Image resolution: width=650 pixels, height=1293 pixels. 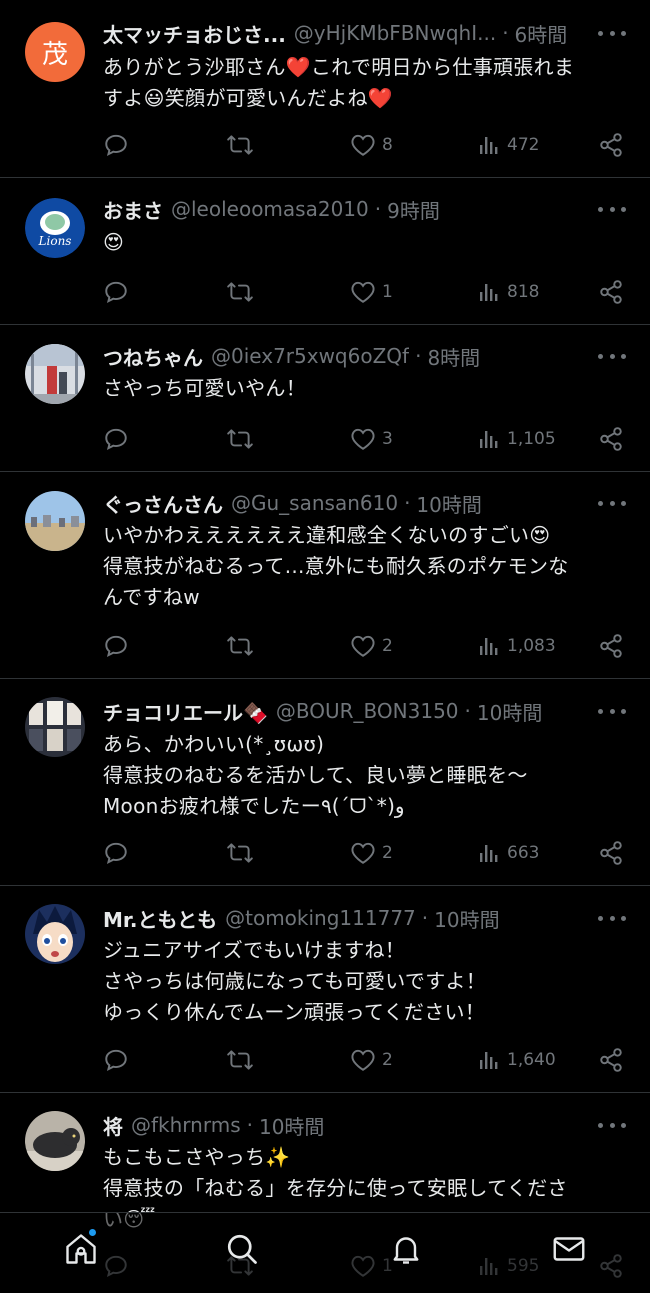 I want to click on timestamp: 9時間, so click(x=413, y=209).